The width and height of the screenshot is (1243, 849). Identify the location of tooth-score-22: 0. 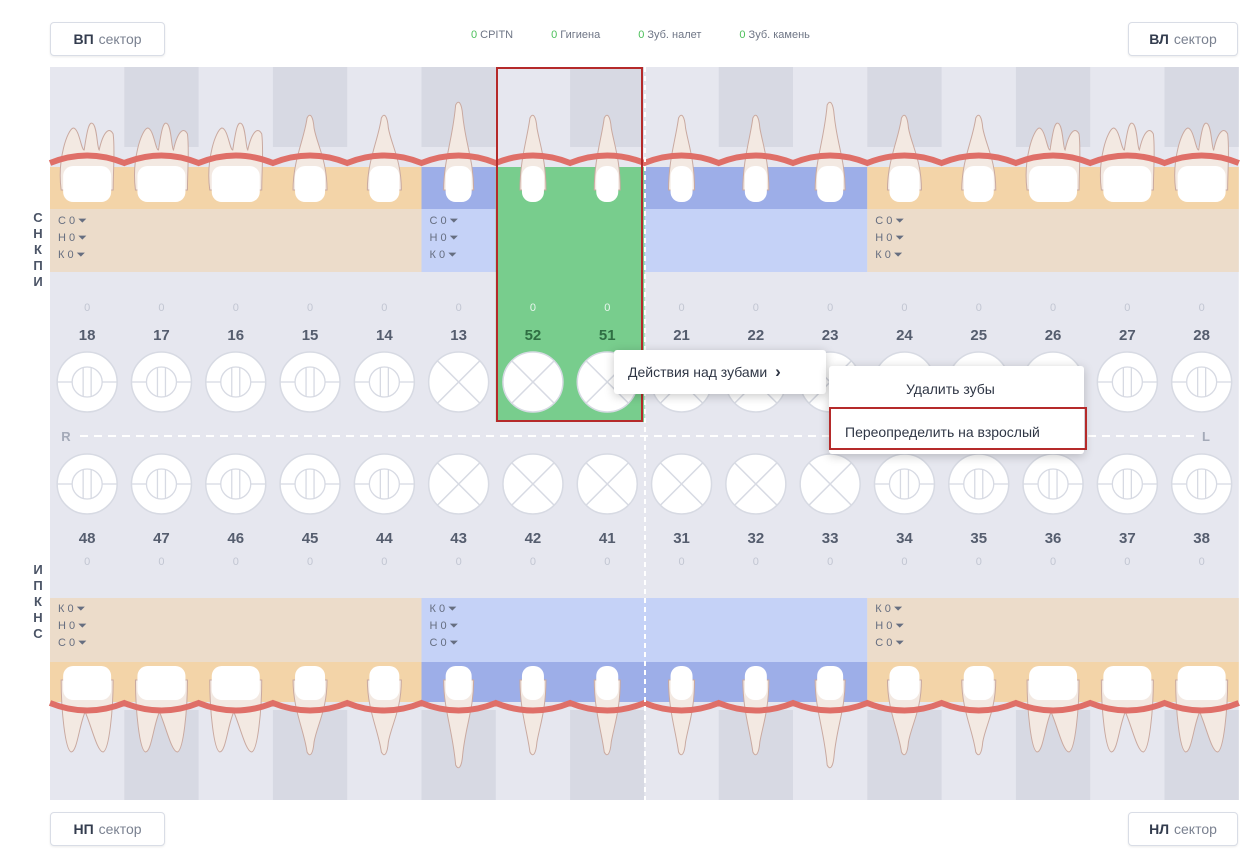
(756, 308).